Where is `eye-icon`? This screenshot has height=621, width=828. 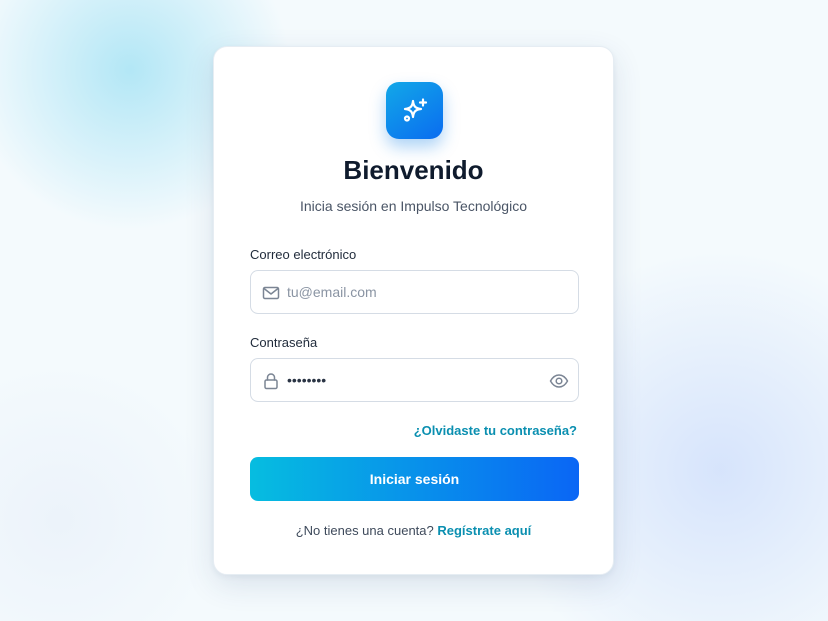 eye-icon is located at coordinates (559, 381).